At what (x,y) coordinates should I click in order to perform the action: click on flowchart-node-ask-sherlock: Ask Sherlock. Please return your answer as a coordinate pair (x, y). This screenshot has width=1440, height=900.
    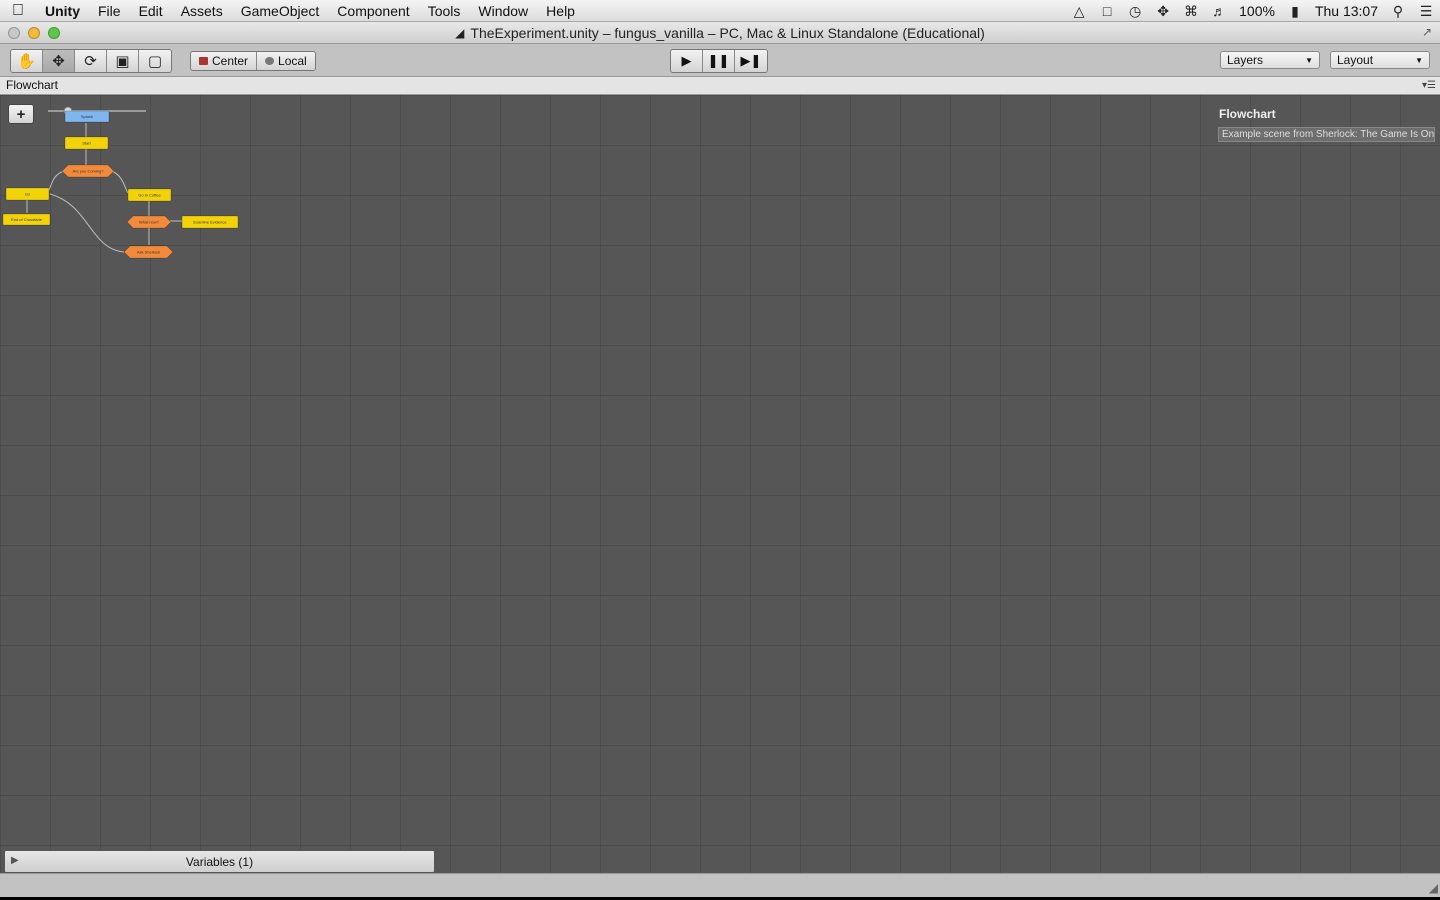
    Looking at the image, I should click on (148, 252).